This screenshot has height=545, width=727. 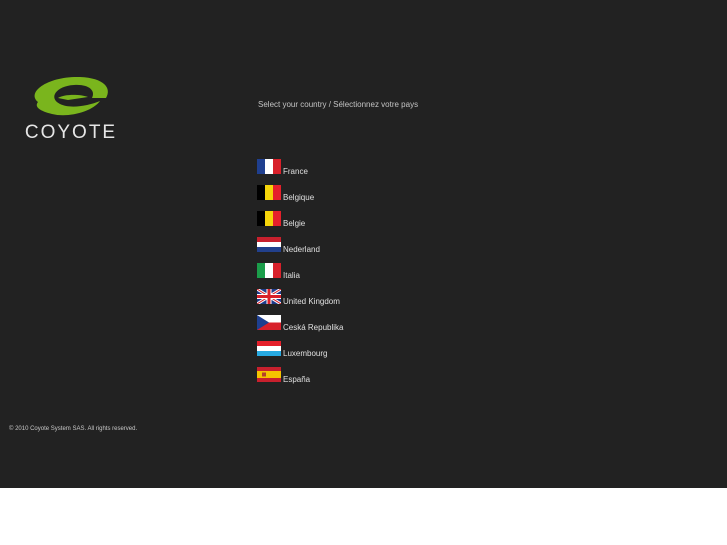 I want to click on country-label: España, so click(x=297, y=379).